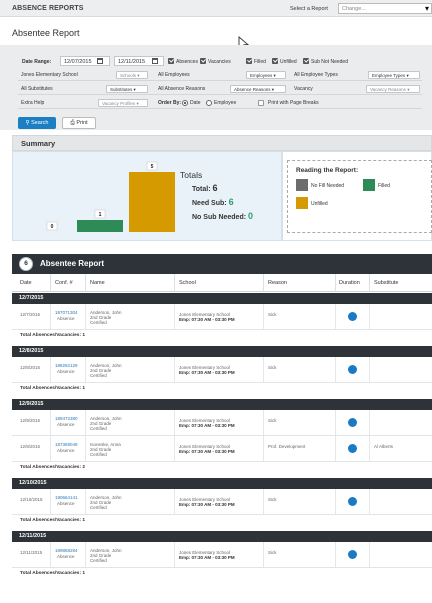 The image size is (432, 603). What do you see at coordinates (182, 89) in the screenshot?
I see `absence-reason-filter-text: All Absence Reasons` at bounding box center [182, 89].